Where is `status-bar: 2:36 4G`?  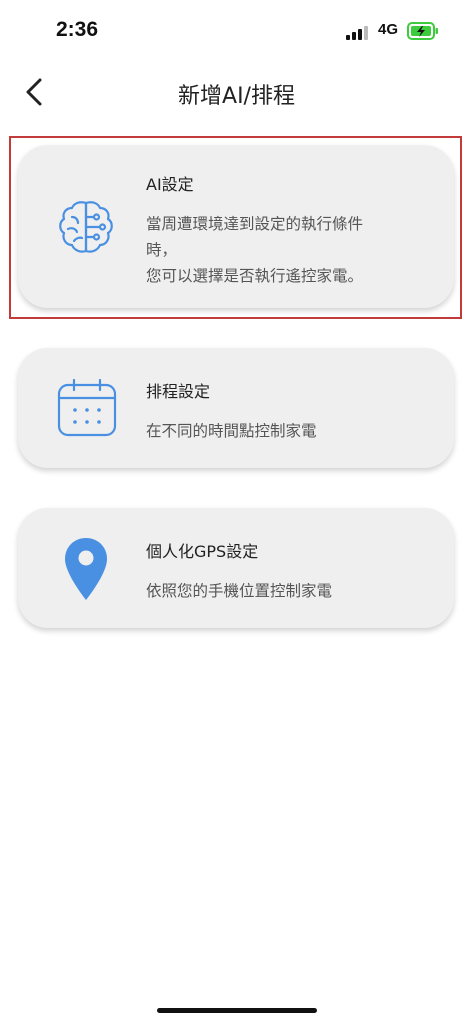 status-bar: 2:36 4G is located at coordinates (236, 30).